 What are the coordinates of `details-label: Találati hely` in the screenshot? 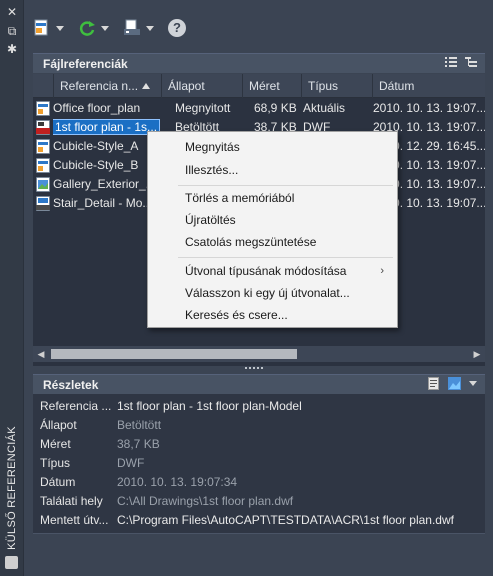 It's located at (71, 501).